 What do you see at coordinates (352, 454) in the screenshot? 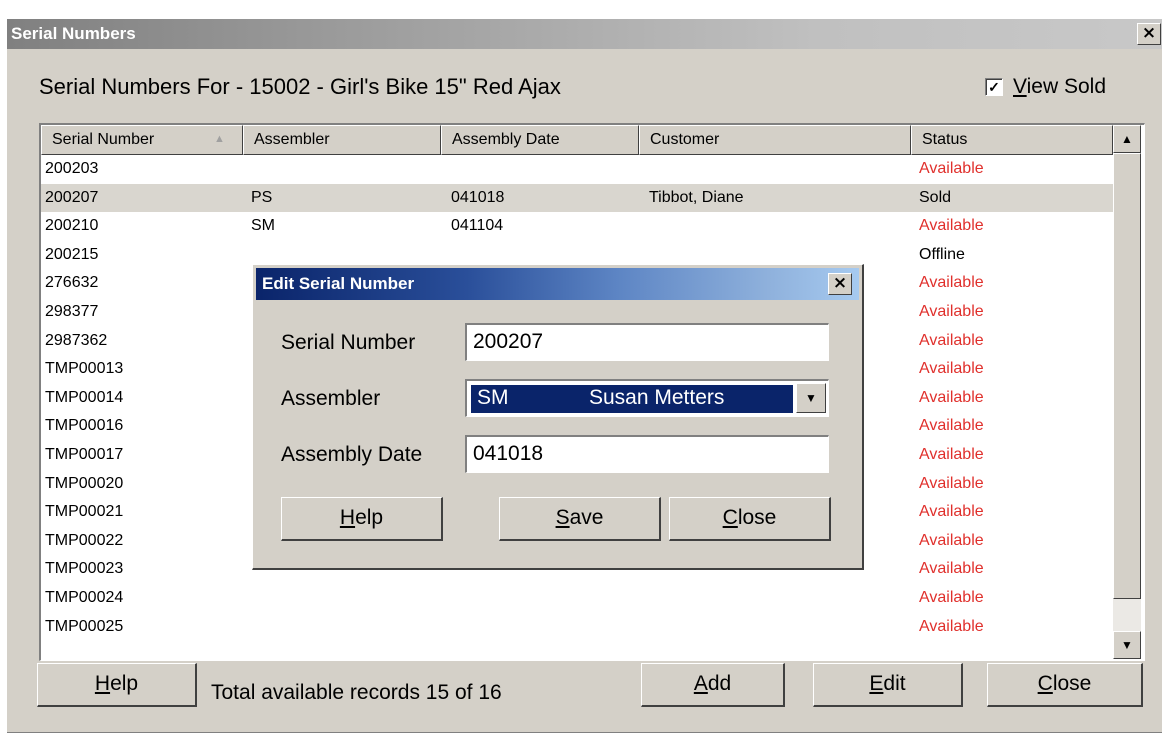
I see `assembly-date-label: Assembly Date` at bounding box center [352, 454].